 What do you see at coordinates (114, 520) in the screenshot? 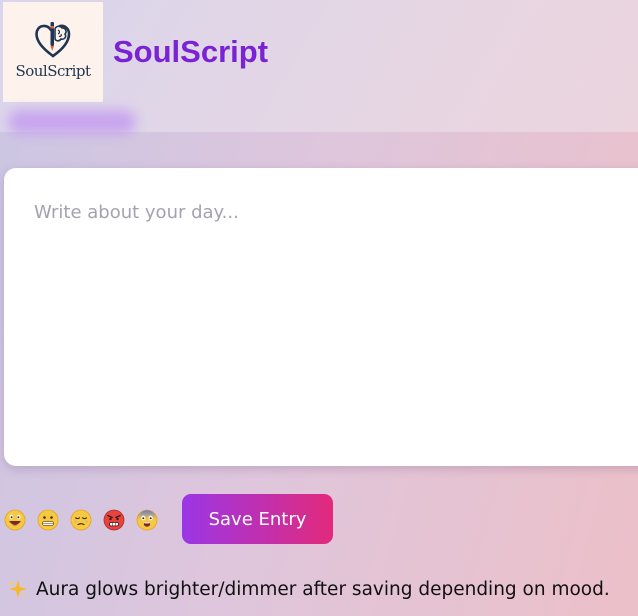
I see `angry-emoji-icon` at bounding box center [114, 520].